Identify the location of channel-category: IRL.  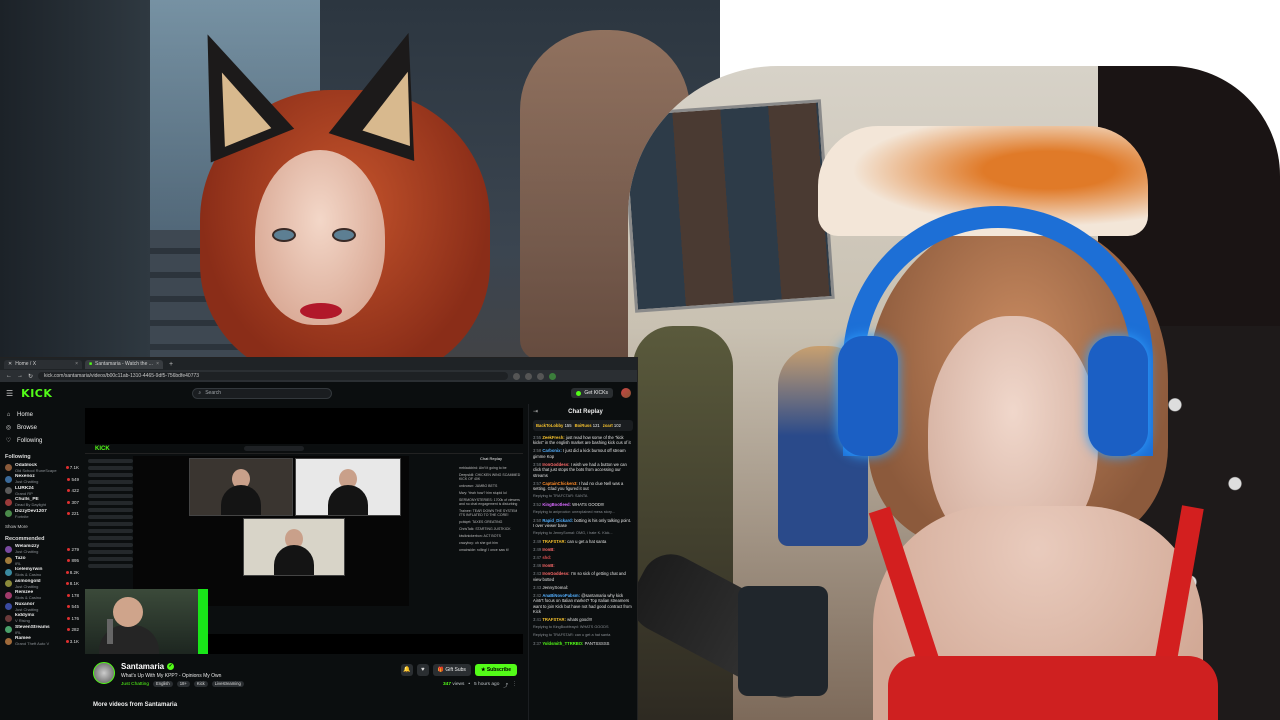
(18, 563).